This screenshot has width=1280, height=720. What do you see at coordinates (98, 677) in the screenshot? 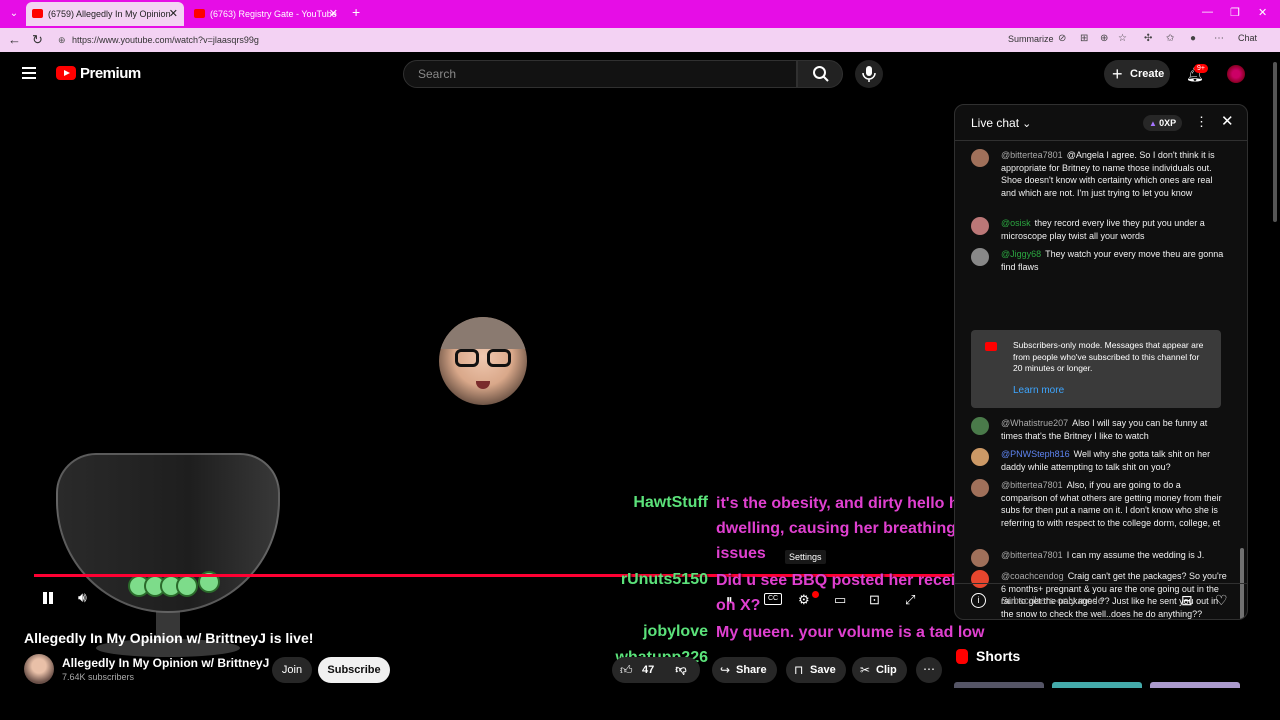
I see `subscriber-count: 7.64K subscribers` at bounding box center [98, 677].